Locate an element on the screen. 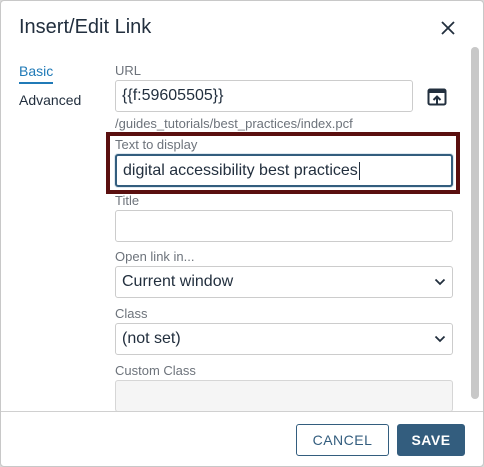 The height and width of the screenshot is (467, 484). tab-basic: Basic is located at coordinates (64, 76).